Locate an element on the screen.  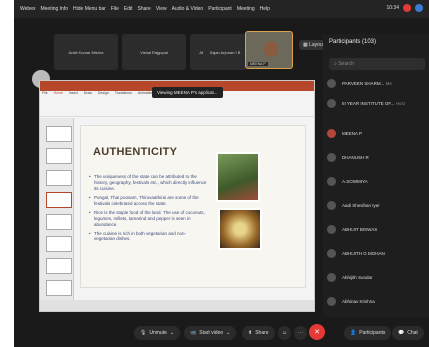
participant-row: ABHIJITH G MOHAN is located at coordinates (377, 253).